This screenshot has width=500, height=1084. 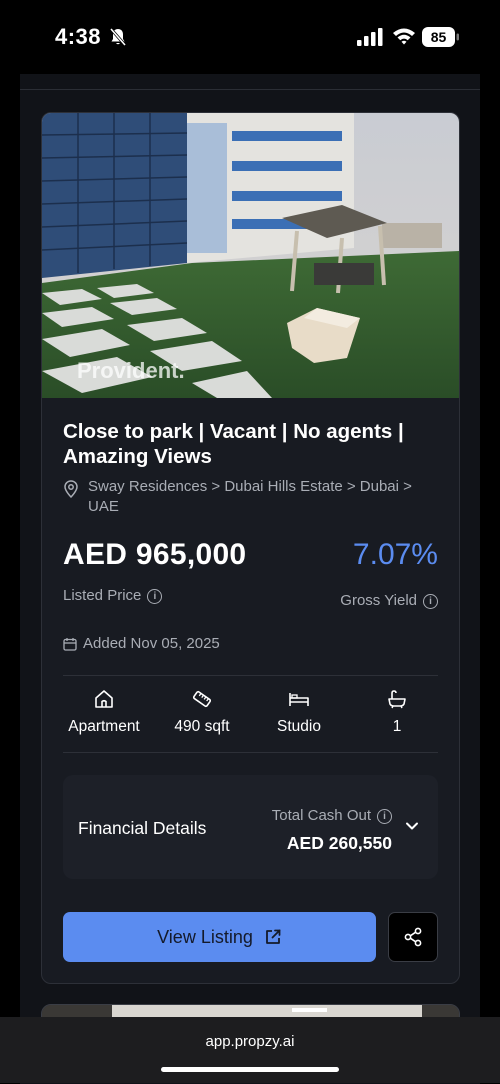 What do you see at coordinates (250, 37) in the screenshot?
I see `status-bar: 4:38 85` at bounding box center [250, 37].